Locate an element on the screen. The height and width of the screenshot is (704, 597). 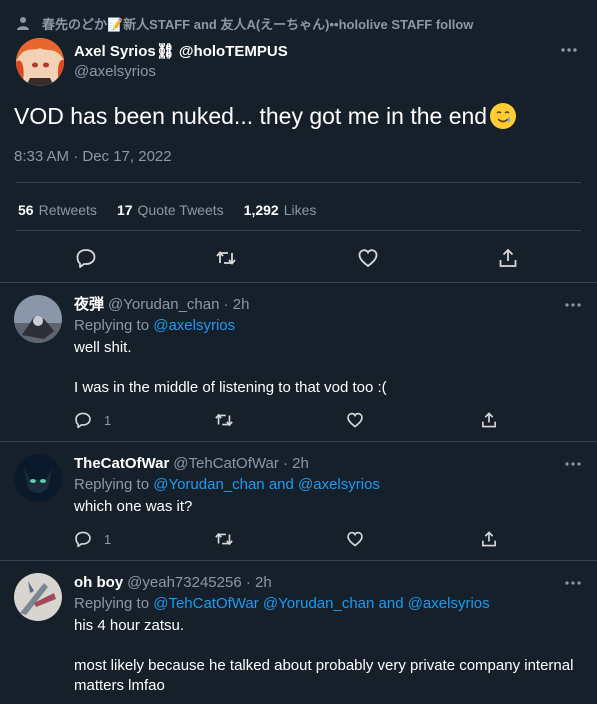
reply-handle: @Yorudan_chan · 2h is located at coordinates (178, 304).